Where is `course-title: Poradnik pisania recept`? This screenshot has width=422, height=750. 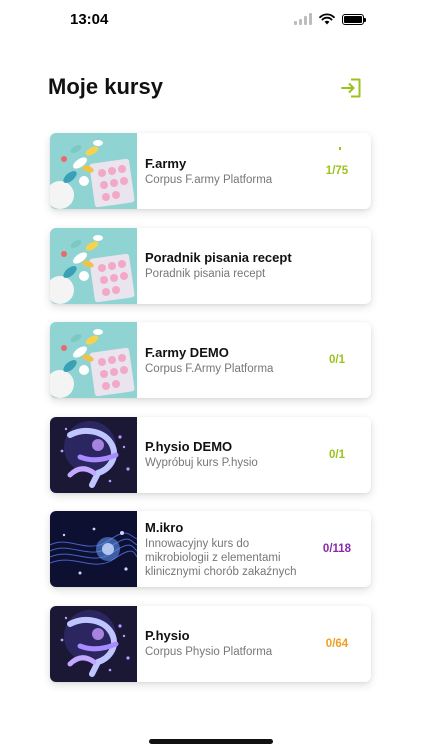
course-title: Poradnik pisania recept is located at coordinates (218, 257).